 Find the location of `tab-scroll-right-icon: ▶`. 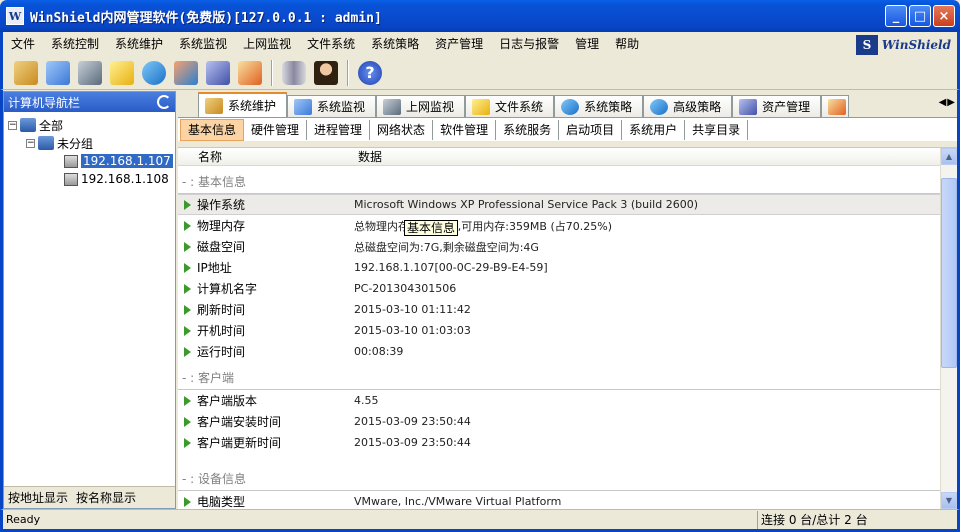

tab-scroll-right-icon: ▶ is located at coordinates (951, 102).